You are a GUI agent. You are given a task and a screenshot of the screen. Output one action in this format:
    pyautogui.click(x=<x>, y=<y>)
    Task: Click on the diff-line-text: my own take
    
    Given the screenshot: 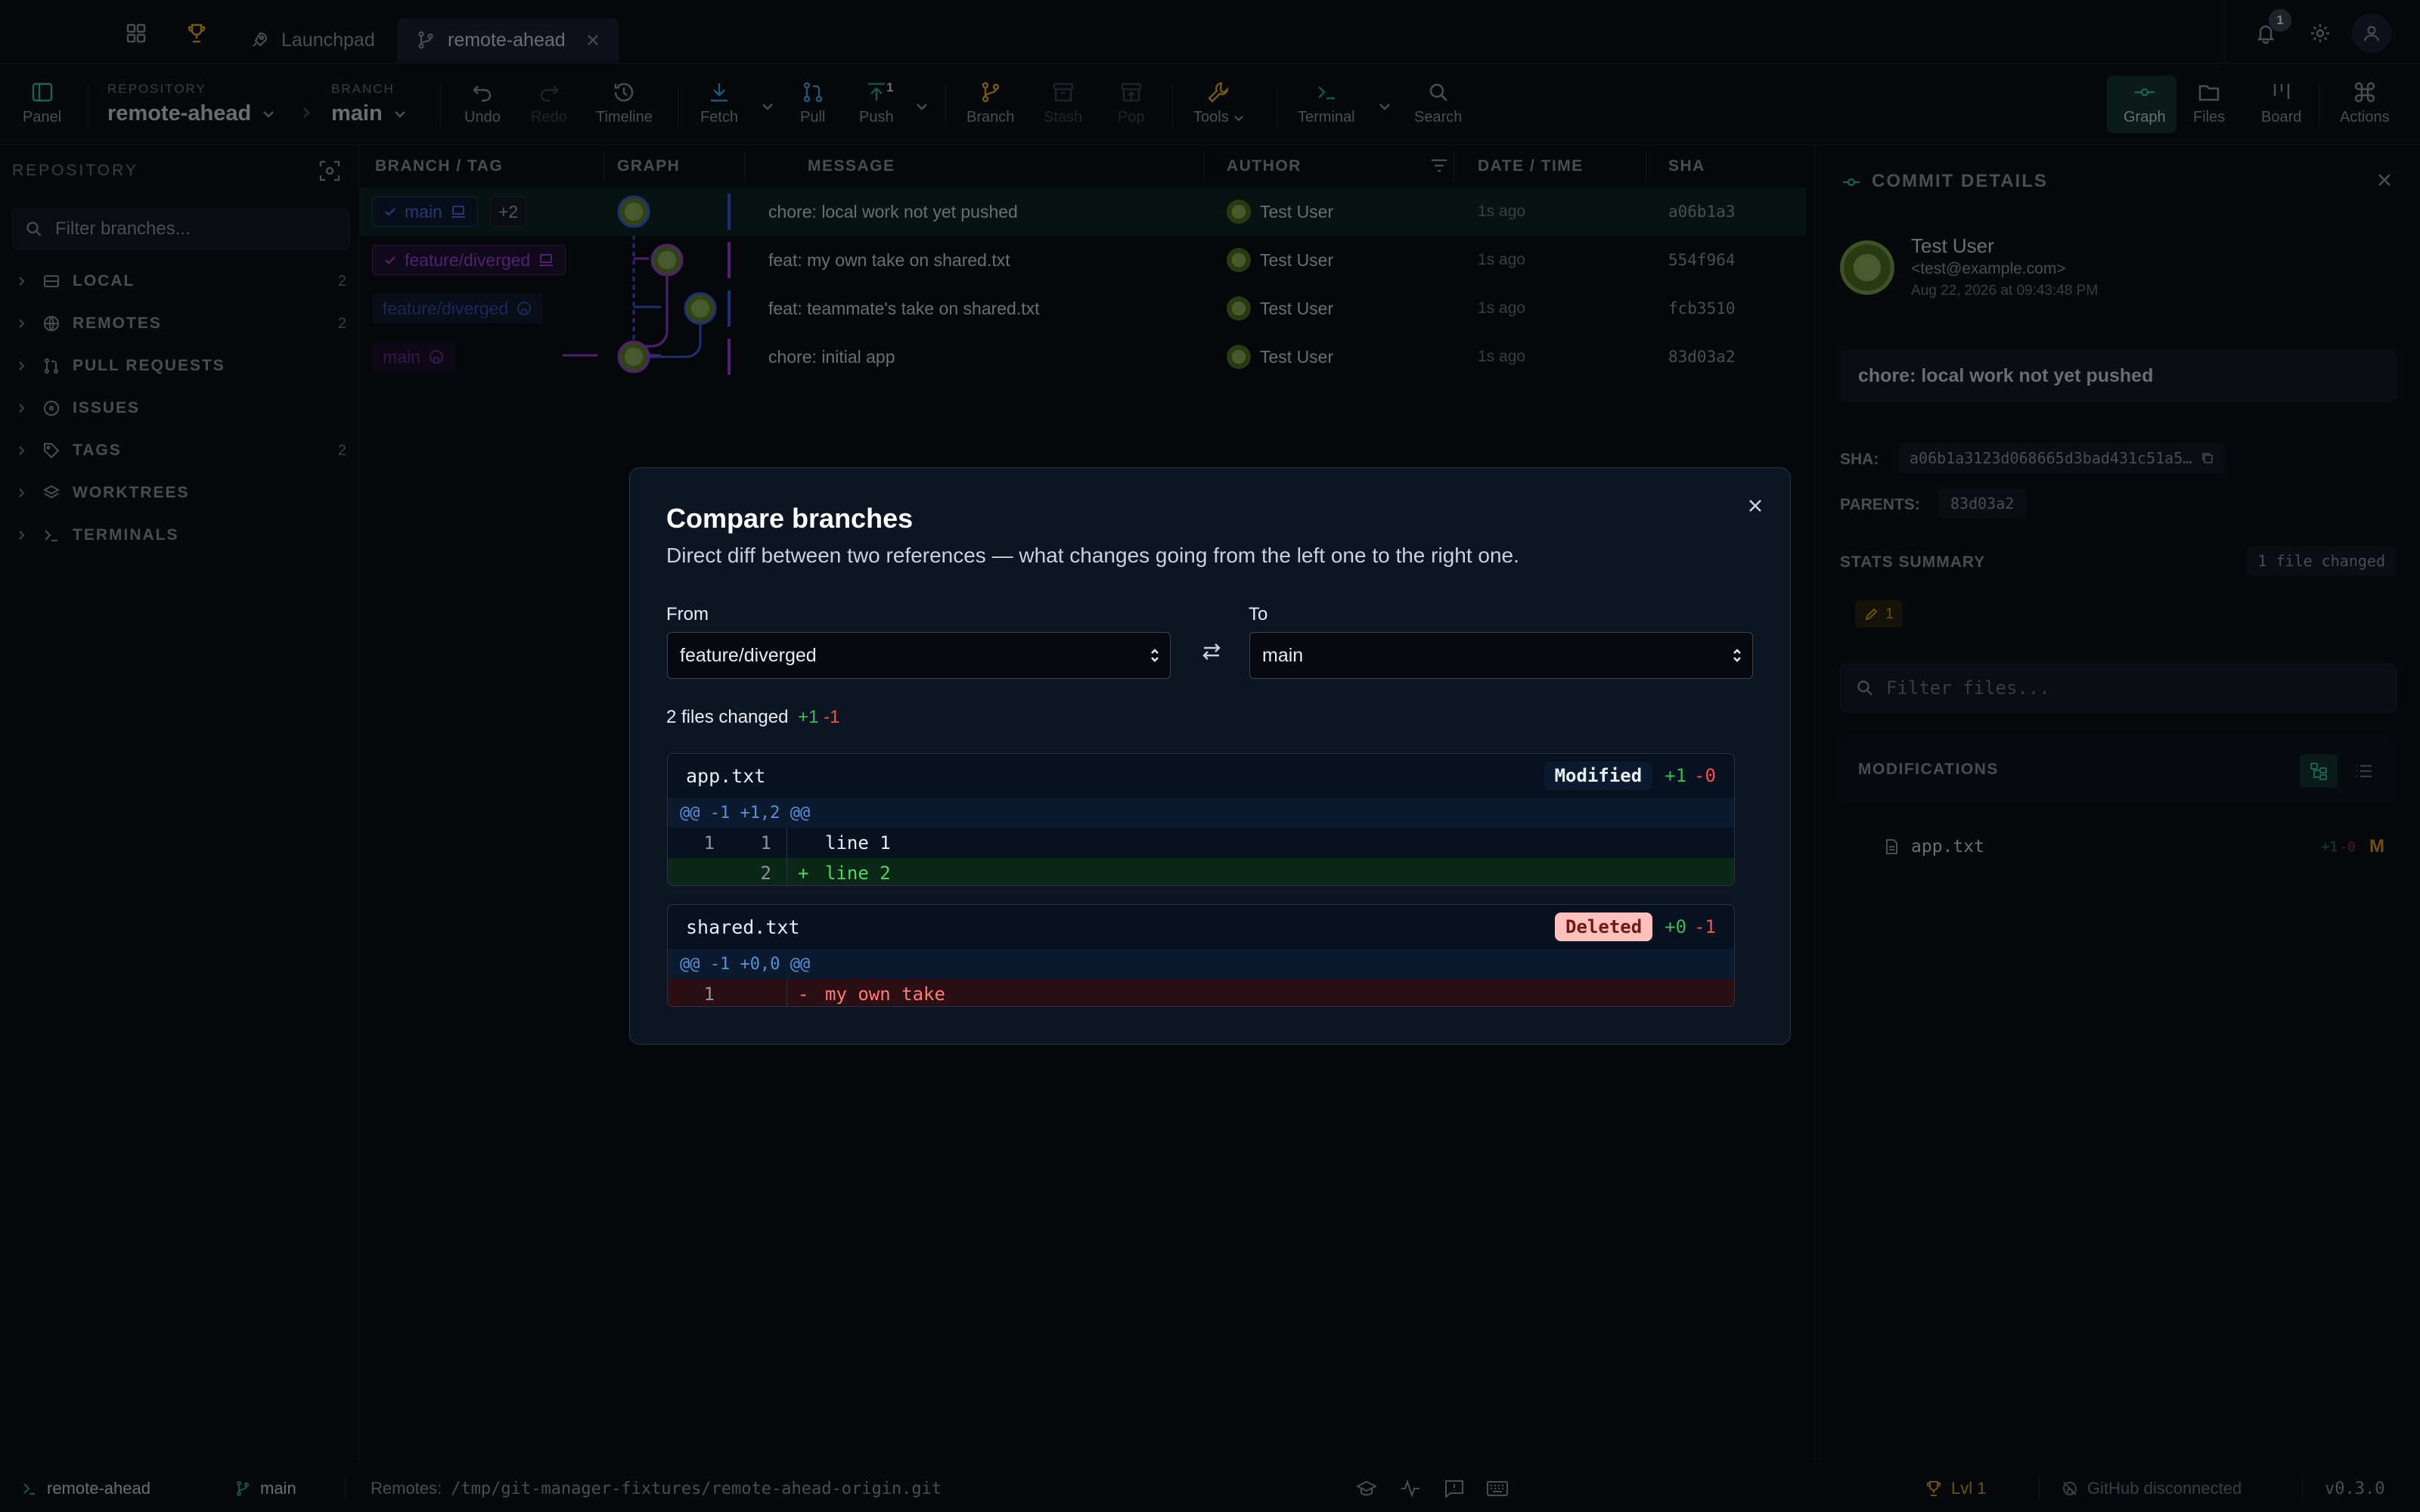 What is the action you would take?
    pyautogui.click(x=885, y=995)
    